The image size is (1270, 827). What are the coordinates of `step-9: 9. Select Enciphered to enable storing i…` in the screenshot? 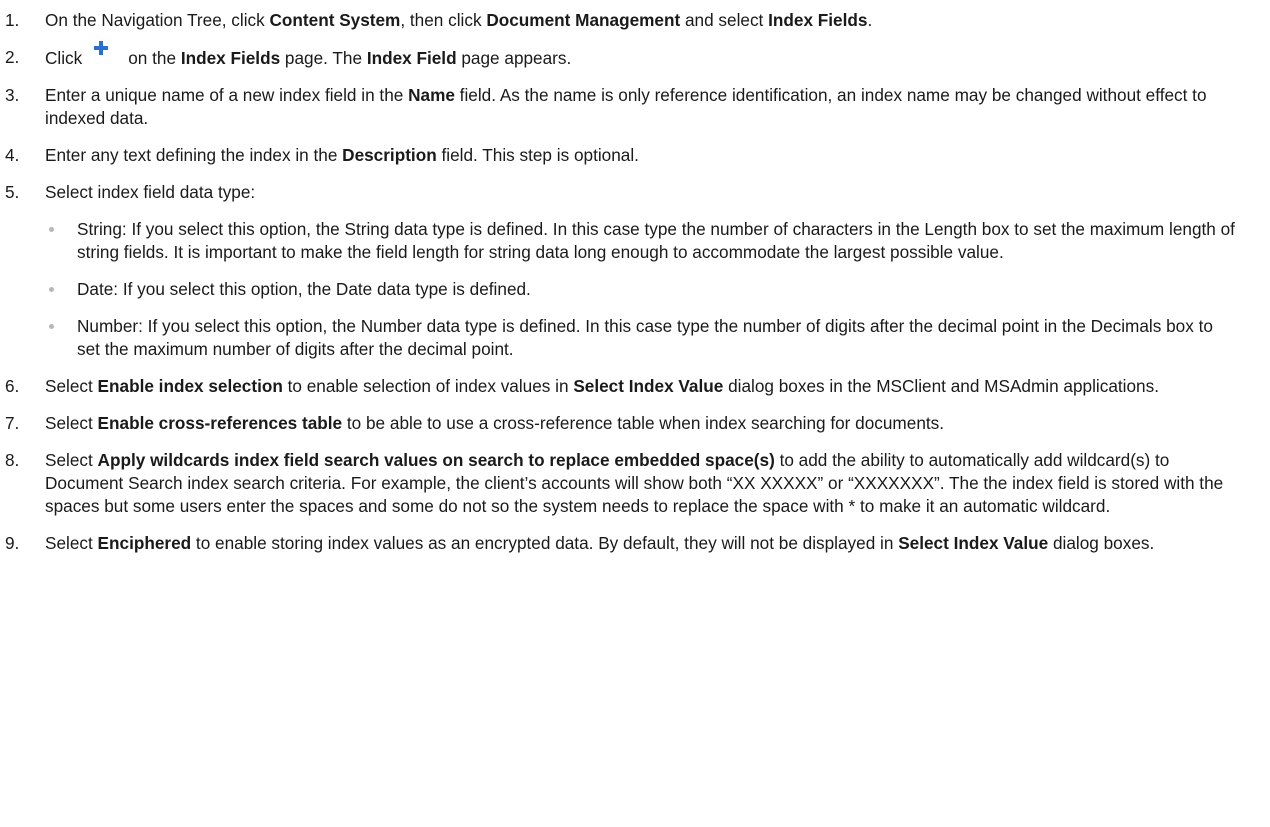 It's located at (635, 543).